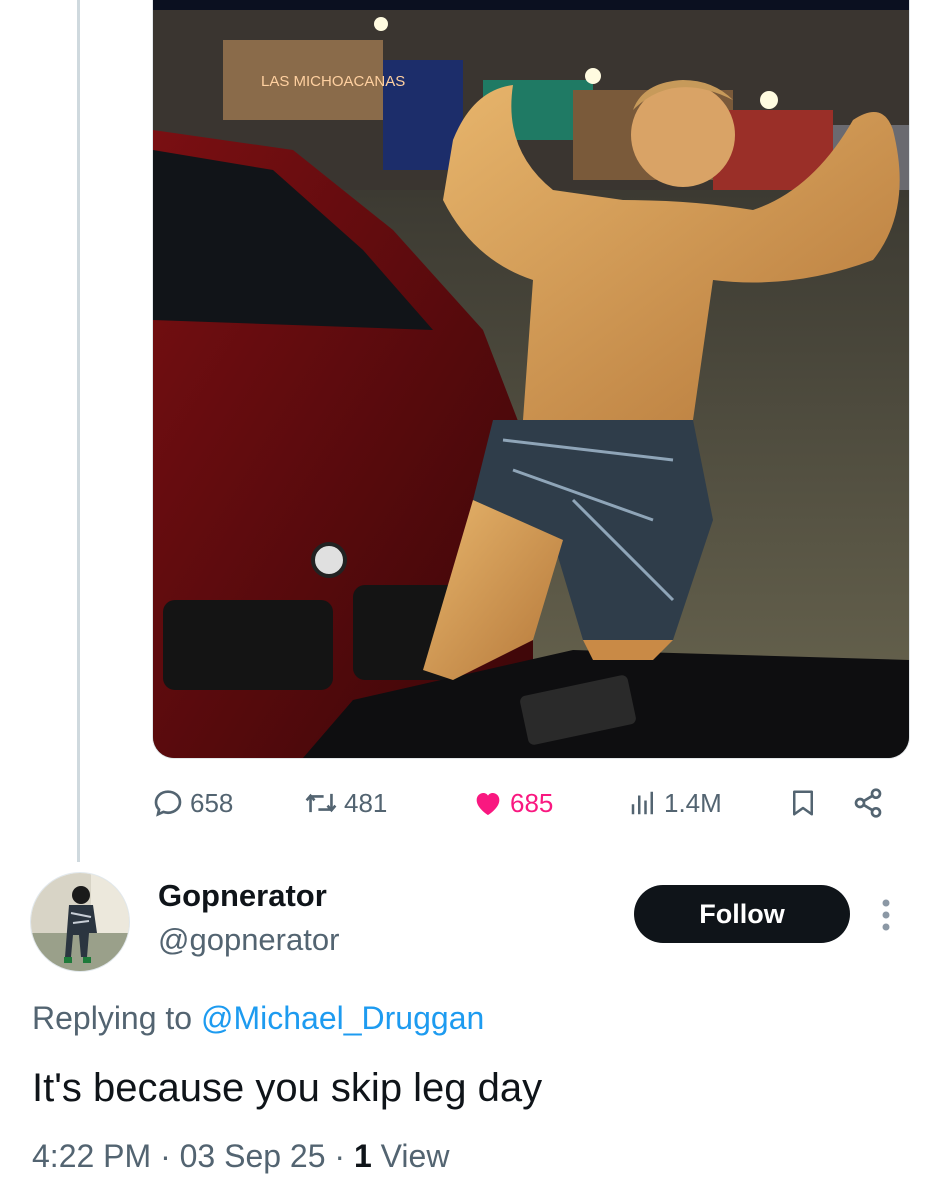  What do you see at coordinates (742, 914) in the screenshot?
I see `follow-button: Follow` at bounding box center [742, 914].